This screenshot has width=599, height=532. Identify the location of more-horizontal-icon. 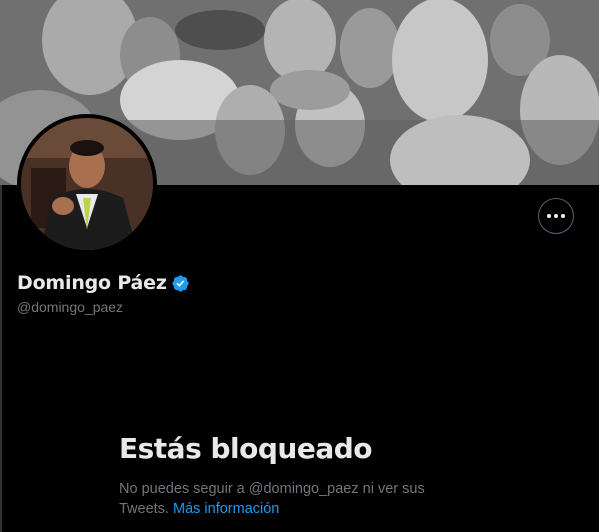
(556, 216).